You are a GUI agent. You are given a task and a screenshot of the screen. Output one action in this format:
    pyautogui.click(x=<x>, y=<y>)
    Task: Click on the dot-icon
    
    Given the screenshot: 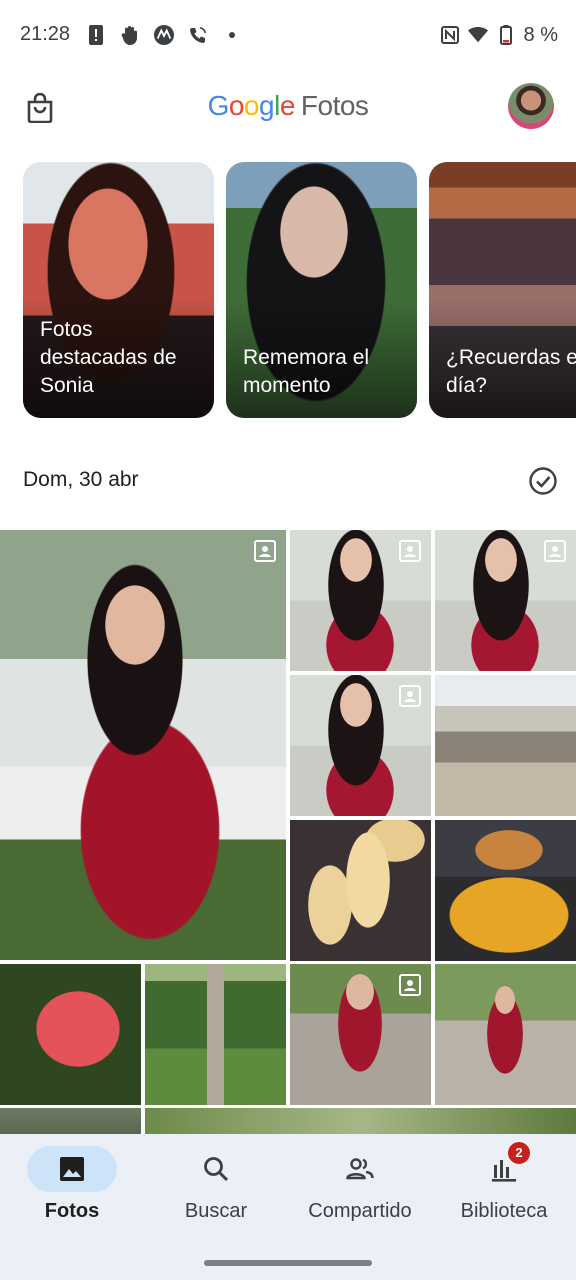 What is the action you would take?
    pyautogui.click(x=232, y=35)
    